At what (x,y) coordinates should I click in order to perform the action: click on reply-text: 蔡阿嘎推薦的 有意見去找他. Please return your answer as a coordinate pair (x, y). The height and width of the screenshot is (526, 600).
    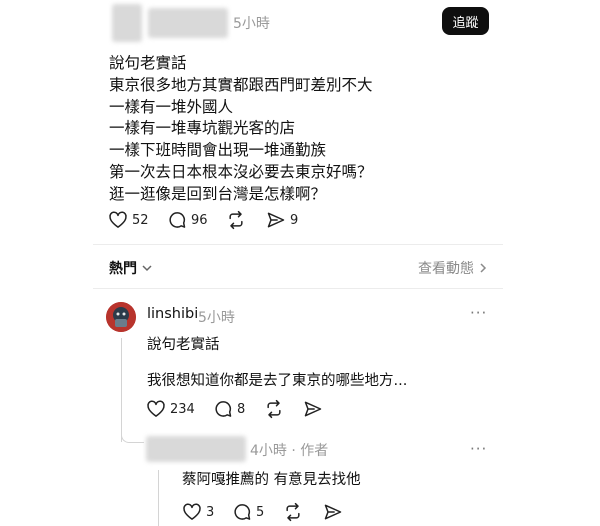
    Looking at the image, I should click on (271, 480).